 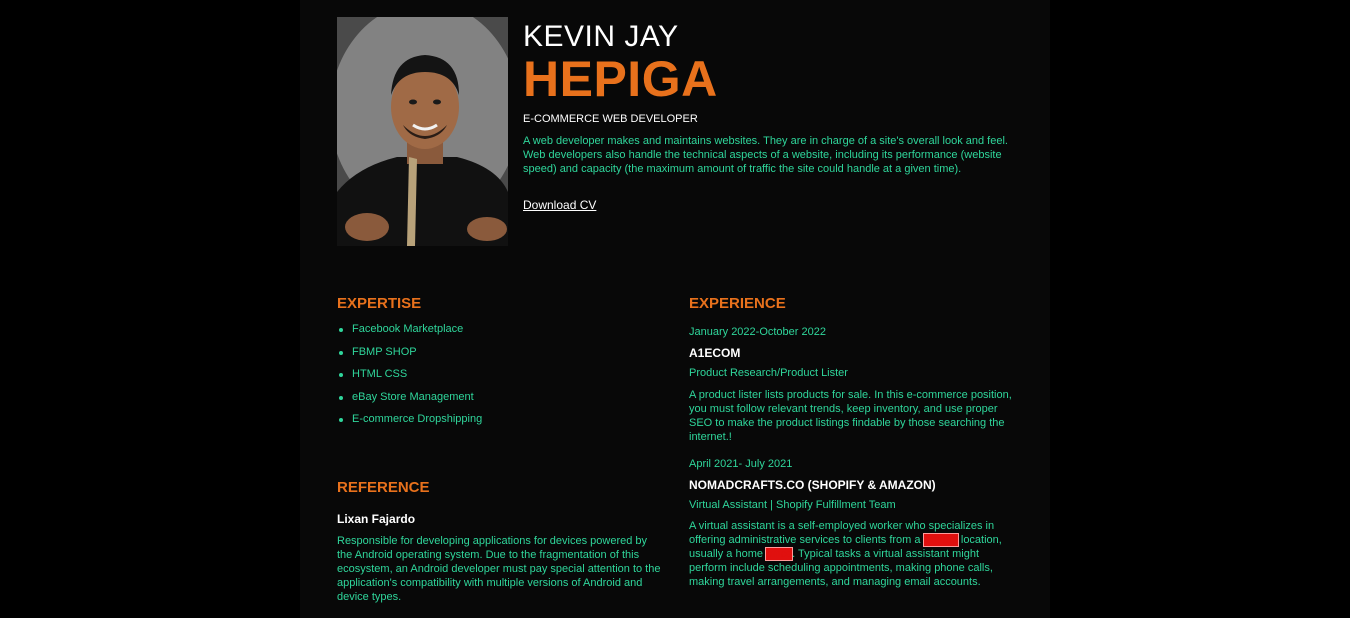 What do you see at coordinates (383, 487) in the screenshot?
I see `reference-heading: REFERENCE` at bounding box center [383, 487].